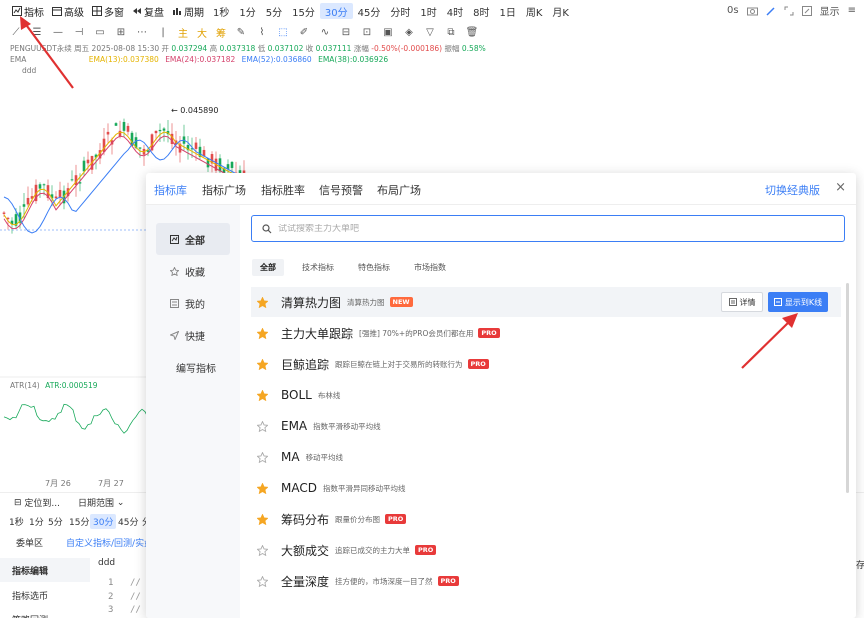 The width and height of the screenshot is (864, 618). I want to click on main-force-tool: 主, so click(183, 33).